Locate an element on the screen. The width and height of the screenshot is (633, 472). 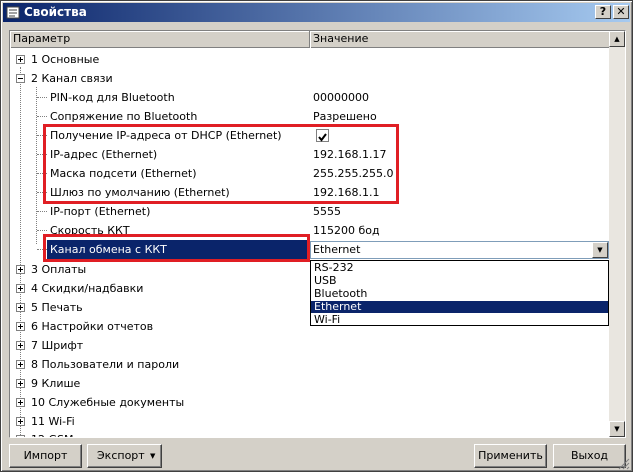
window-title: Свойства is located at coordinates (55, 12).